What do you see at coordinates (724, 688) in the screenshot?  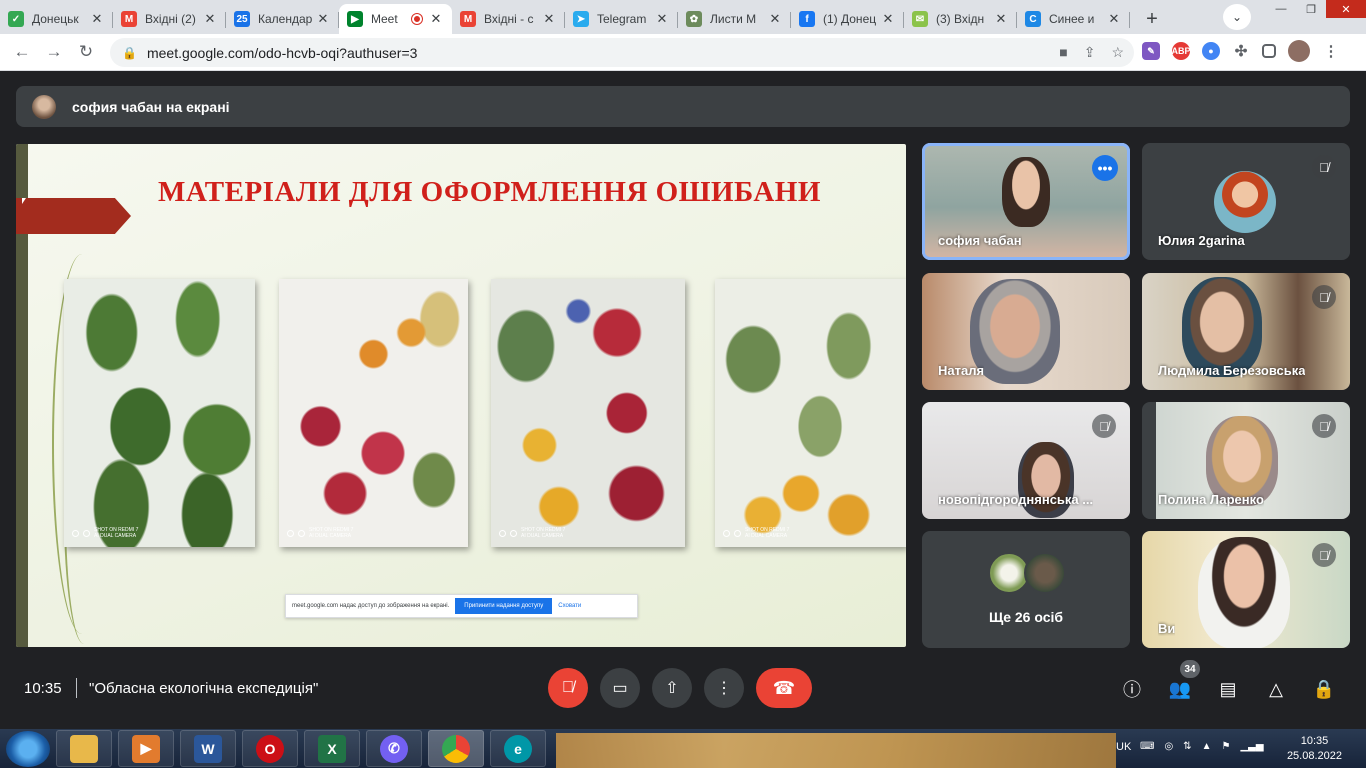 I see `more-options-button: ⋮` at bounding box center [724, 688].